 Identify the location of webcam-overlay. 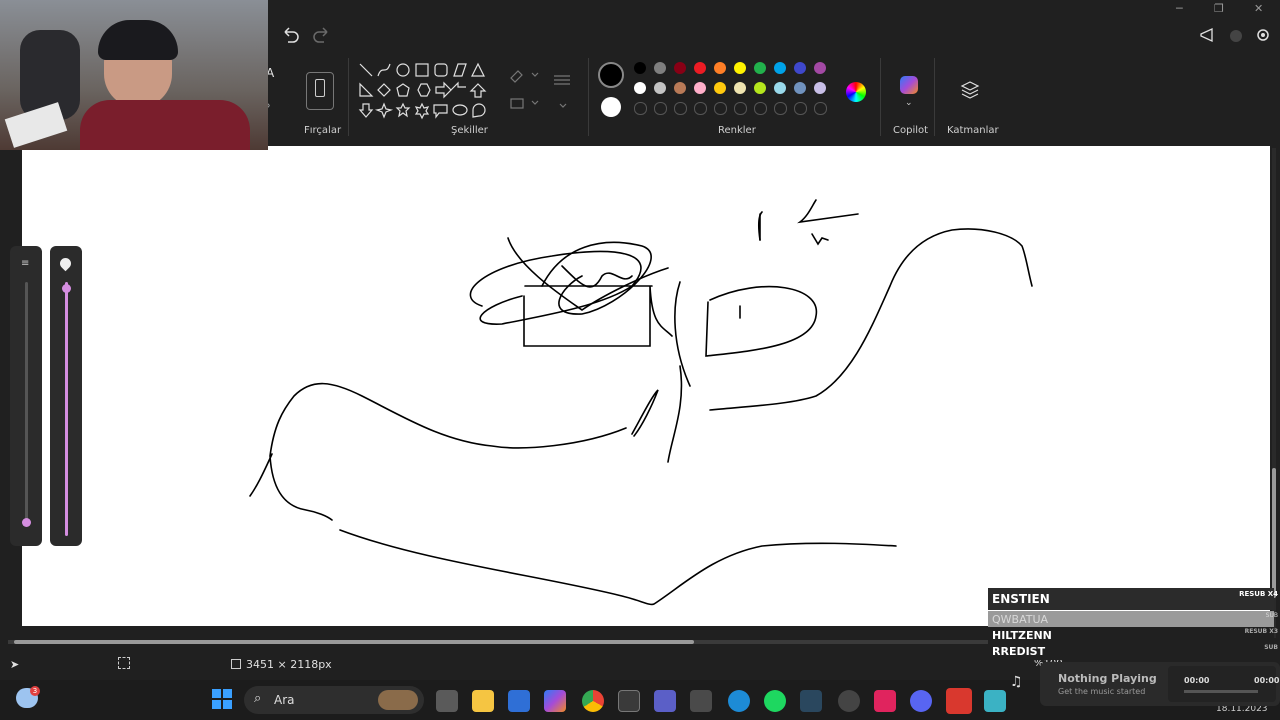
(134, 75).